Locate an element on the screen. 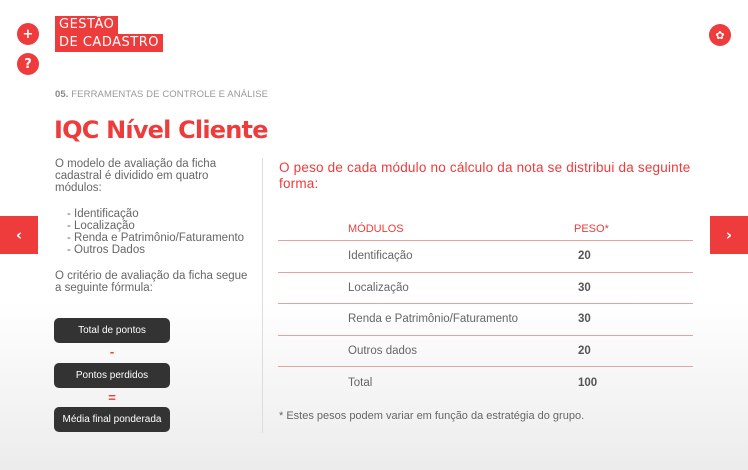 The width and height of the screenshot is (748, 470). row-module: Total is located at coordinates (360, 383).